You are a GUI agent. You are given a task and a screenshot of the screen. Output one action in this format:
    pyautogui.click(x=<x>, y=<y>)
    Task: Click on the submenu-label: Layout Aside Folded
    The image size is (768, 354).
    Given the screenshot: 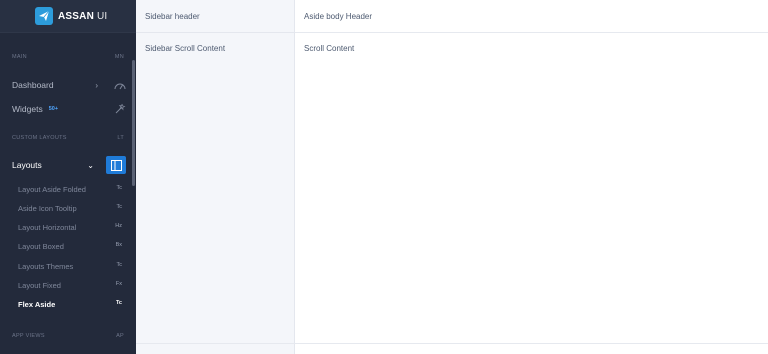 What is the action you would take?
    pyautogui.click(x=52, y=189)
    